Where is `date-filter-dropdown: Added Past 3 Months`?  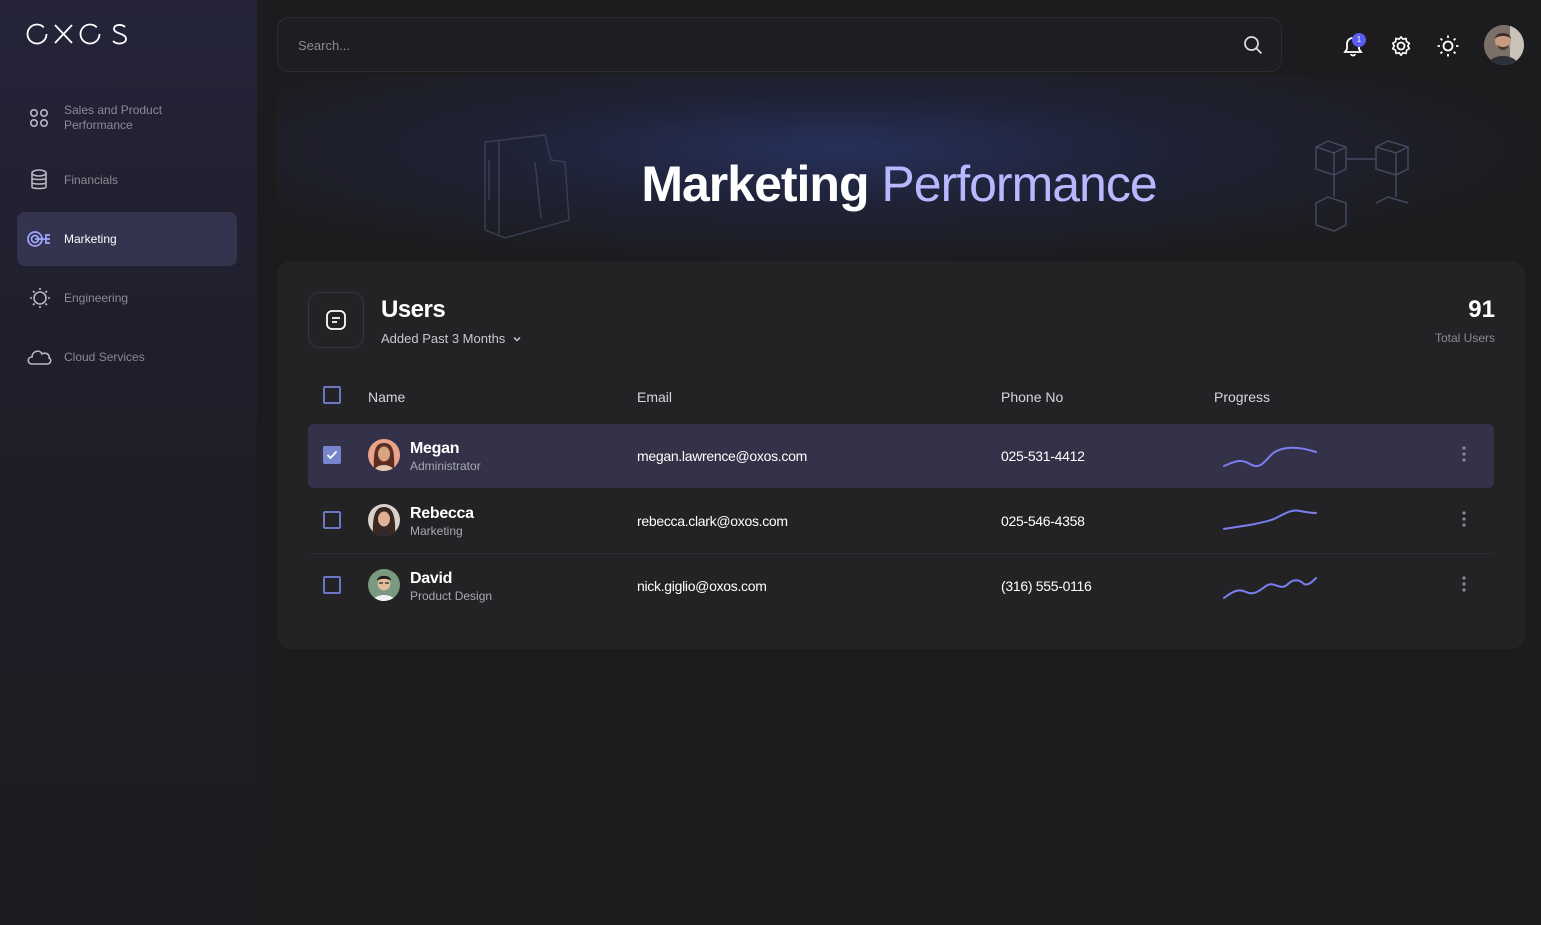
date-filter-dropdown: Added Past 3 Months is located at coordinates (452, 338).